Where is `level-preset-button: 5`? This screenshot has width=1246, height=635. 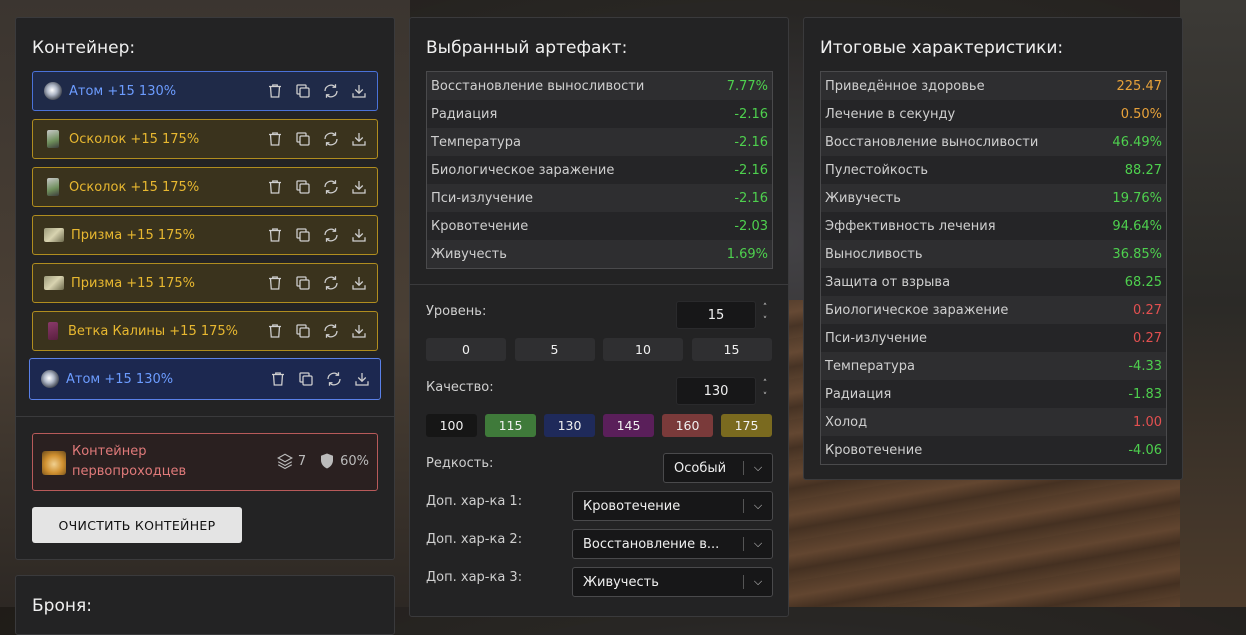
level-preset-button: 5 is located at coordinates (554, 349).